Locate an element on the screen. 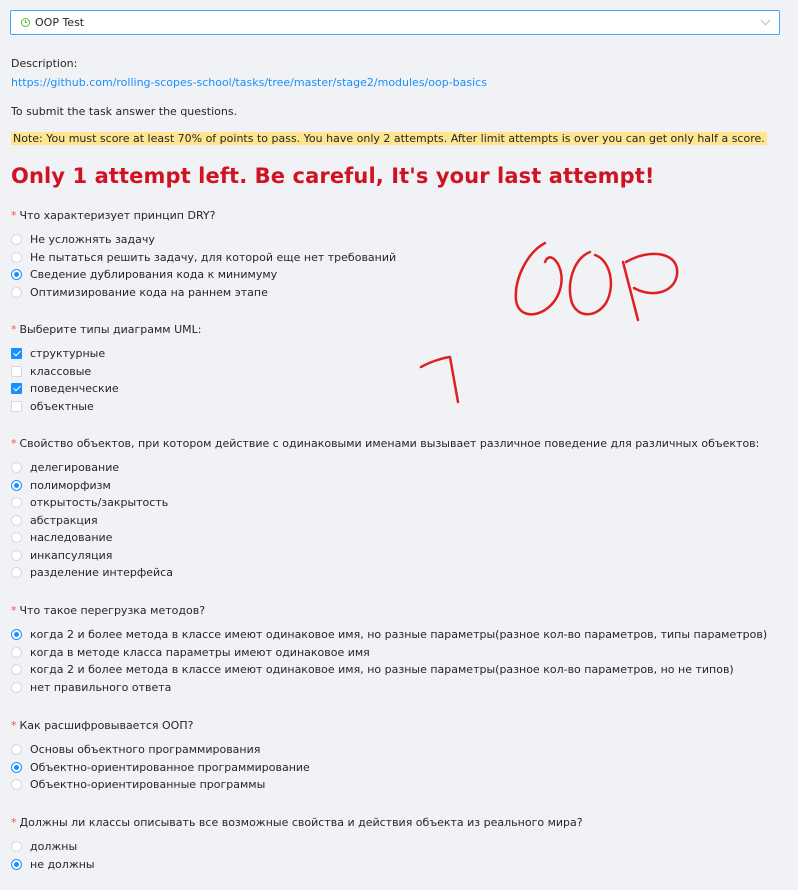 This screenshot has height=890, width=798. option-label: Оптимизирование кода на раннем этапе is located at coordinates (149, 292).